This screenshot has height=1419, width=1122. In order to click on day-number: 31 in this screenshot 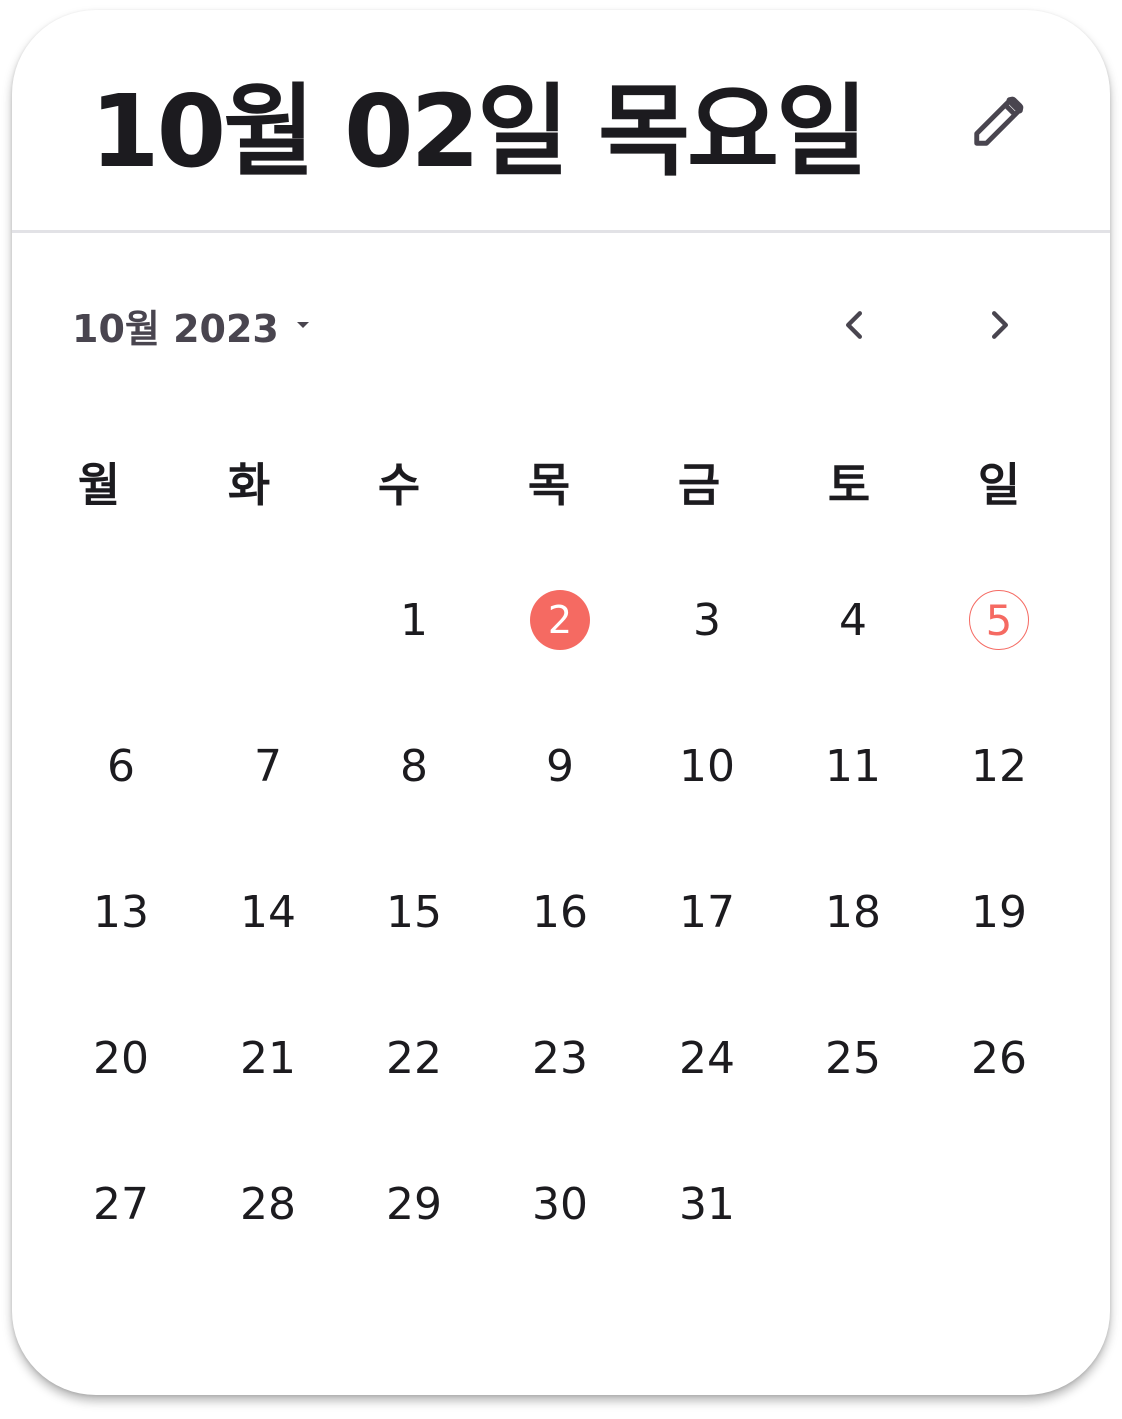, I will do `click(707, 1204)`.